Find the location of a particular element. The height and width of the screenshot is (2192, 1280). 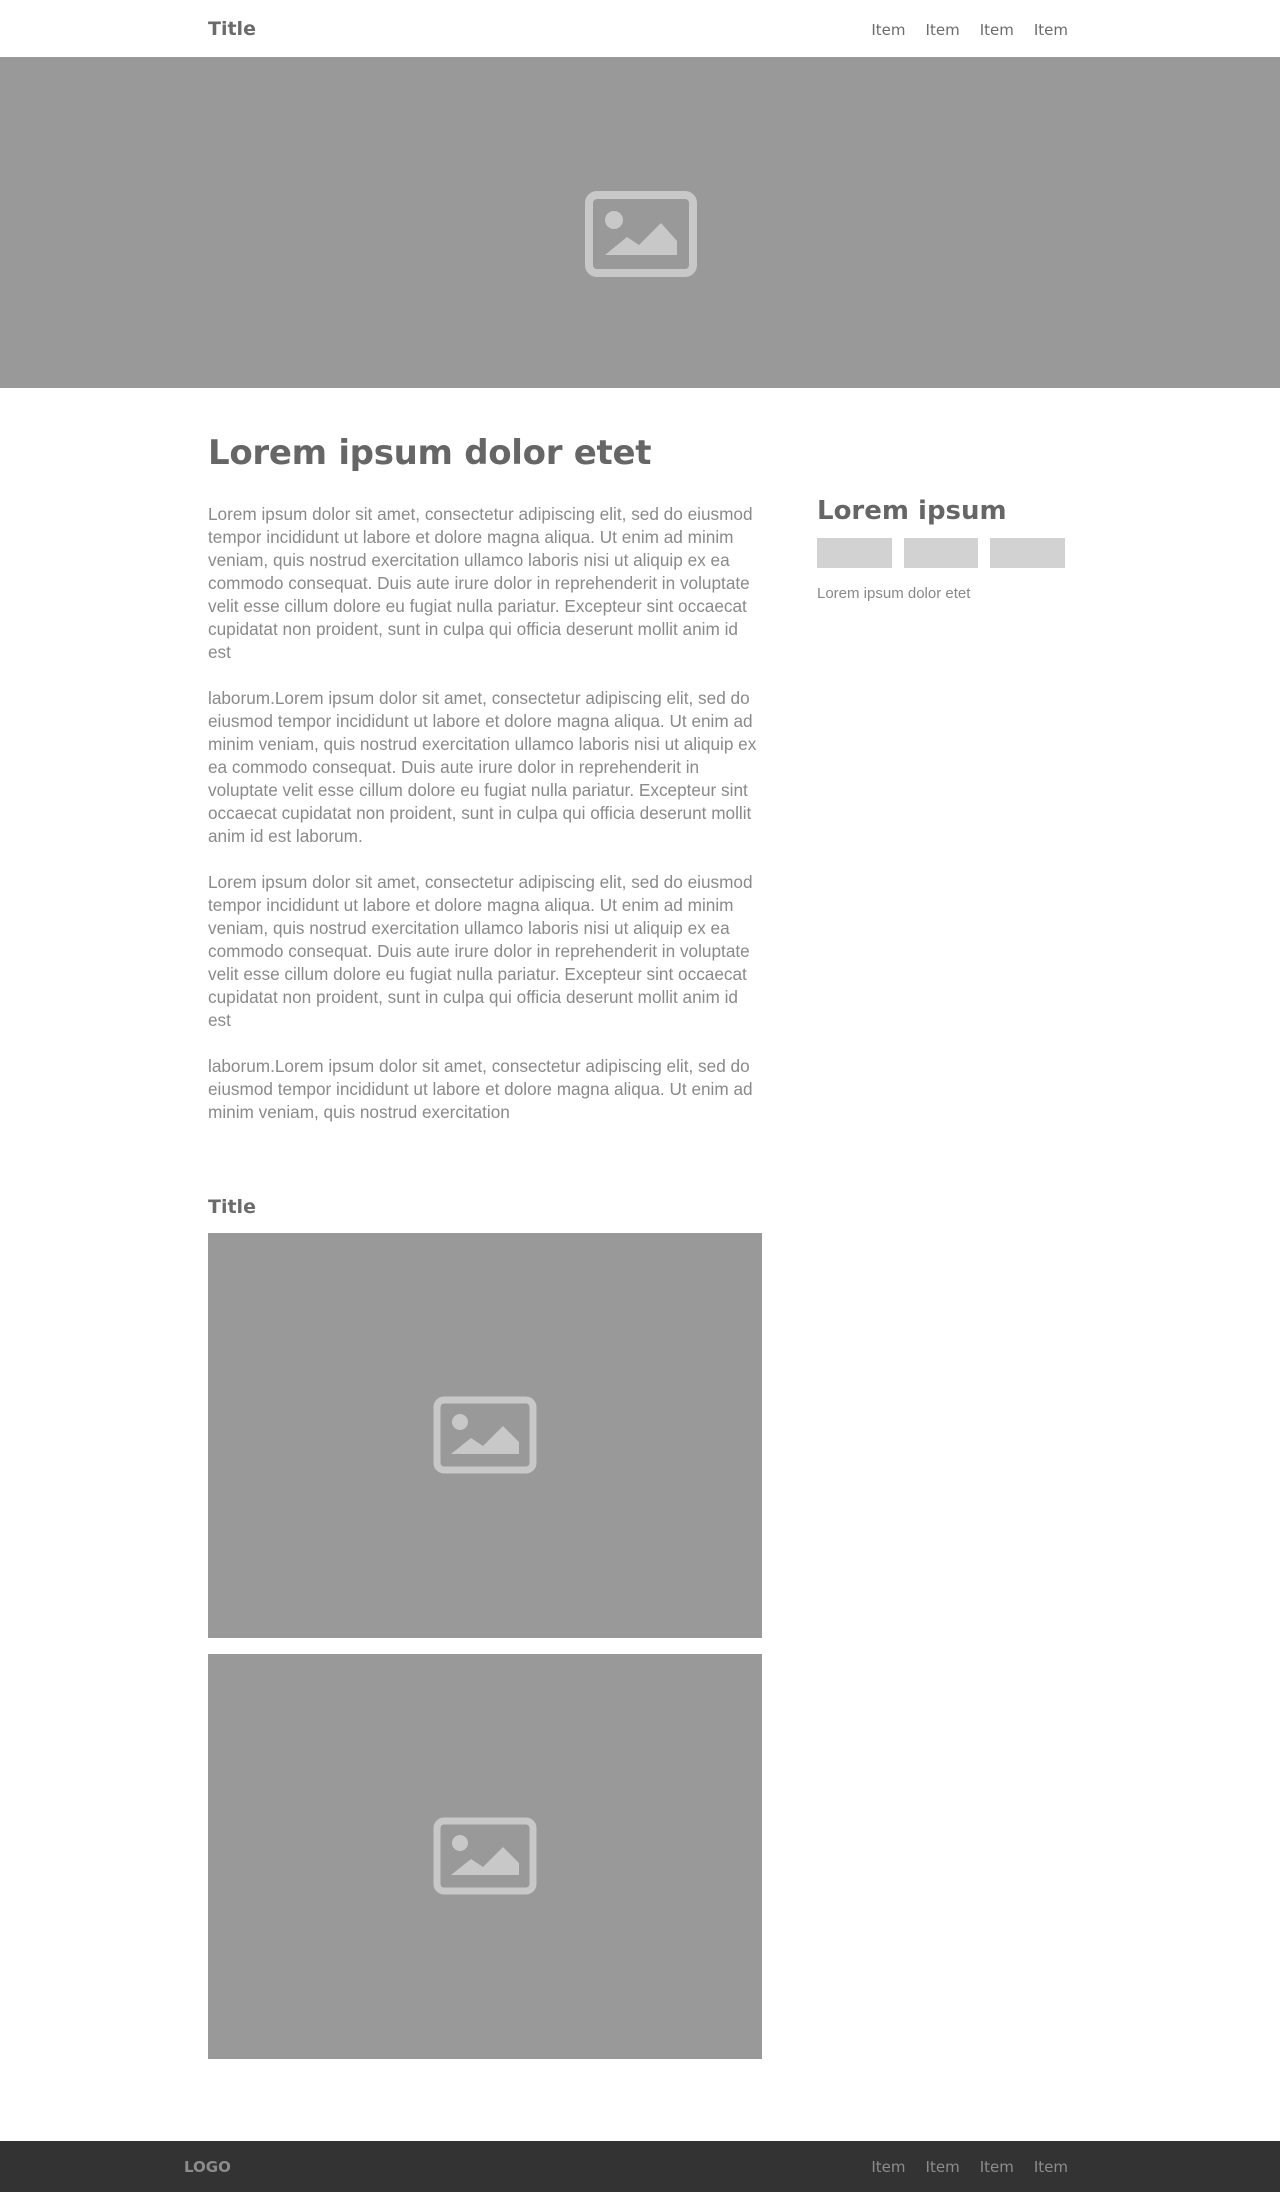

site-header: Title Item Item Item Item is located at coordinates (640, 28).